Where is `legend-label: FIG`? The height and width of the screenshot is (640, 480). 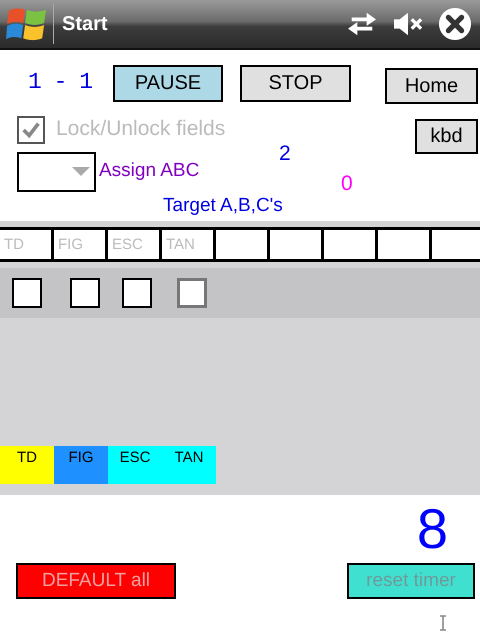 legend-label: FIG is located at coordinates (81, 465).